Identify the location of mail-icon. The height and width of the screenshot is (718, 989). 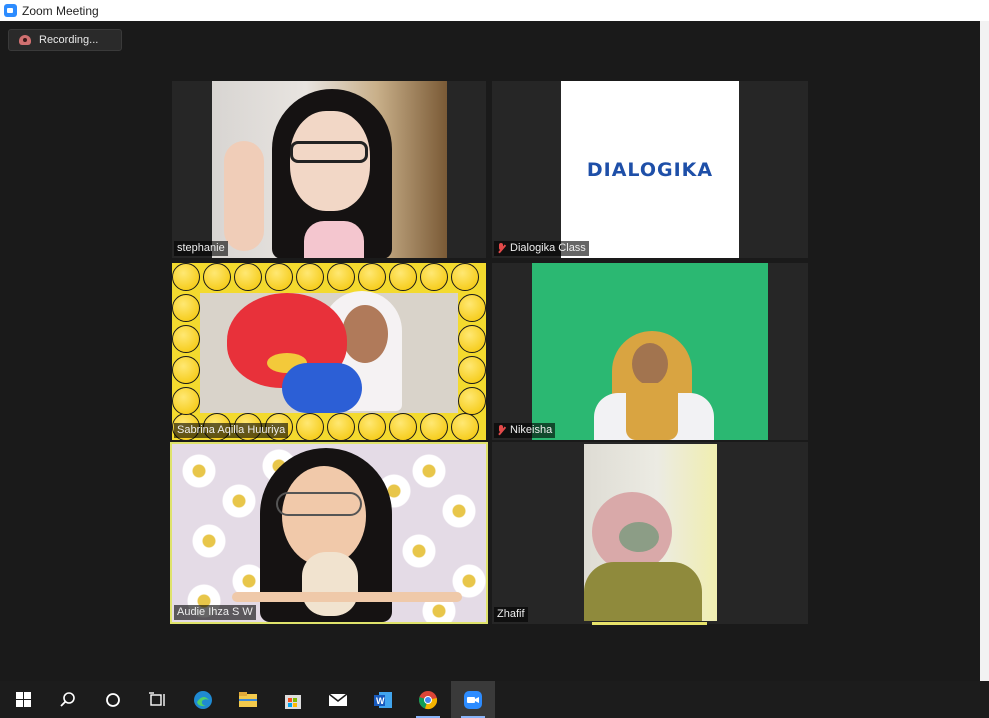
(338, 699).